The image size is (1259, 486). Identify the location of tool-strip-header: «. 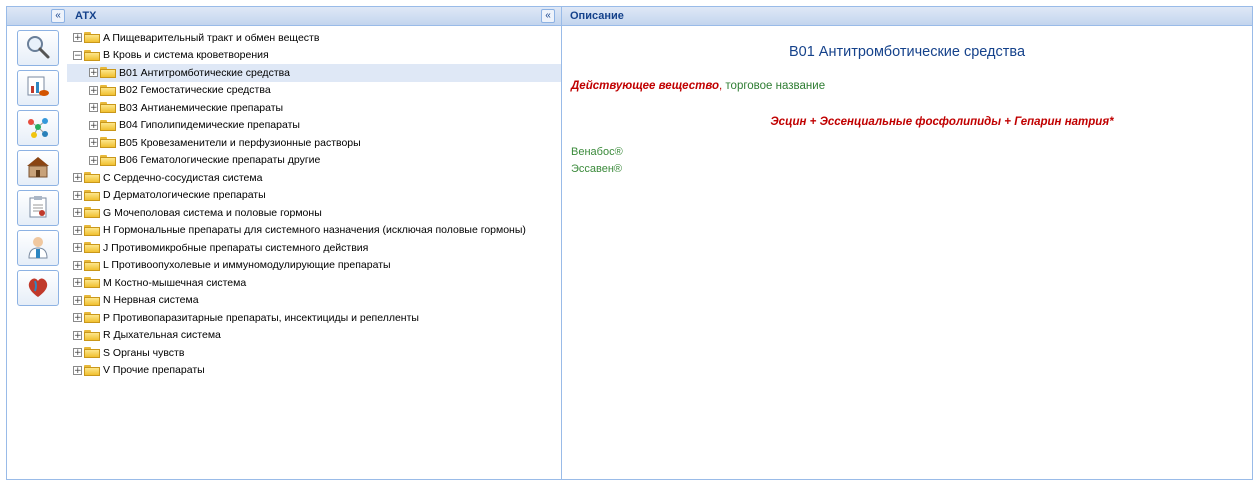
(37, 16).